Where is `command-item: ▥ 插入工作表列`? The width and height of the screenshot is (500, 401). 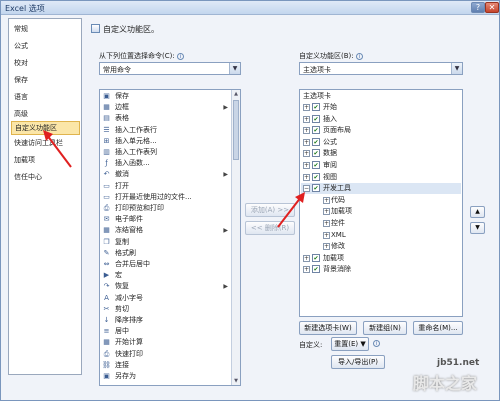 command-item: ▥ 插入工作表列 is located at coordinates (166, 152).